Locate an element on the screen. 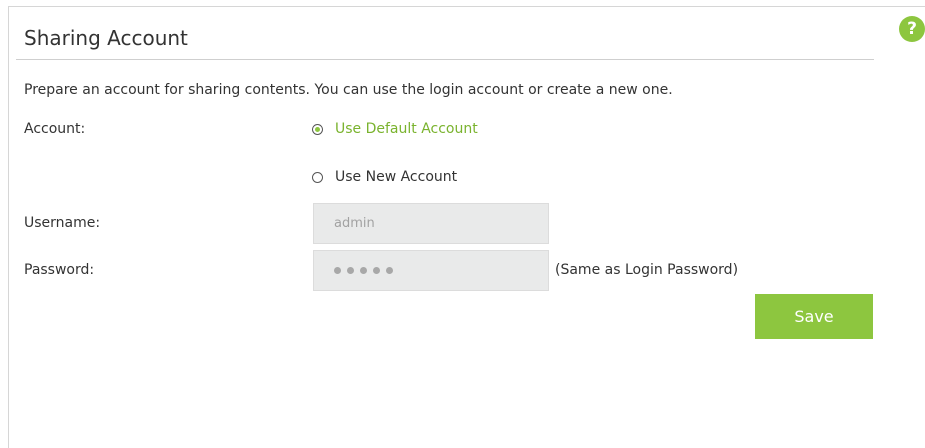 Image resolution: width=925 pixels, height=448 pixels. password-mask is located at coordinates (441, 270).